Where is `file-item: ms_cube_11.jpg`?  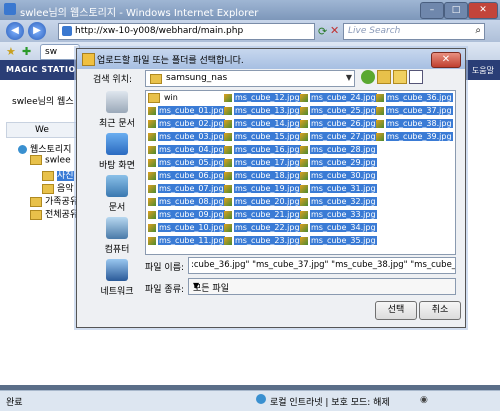
file-item: ms_cube_11.jpg is located at coordinates (186, 240).